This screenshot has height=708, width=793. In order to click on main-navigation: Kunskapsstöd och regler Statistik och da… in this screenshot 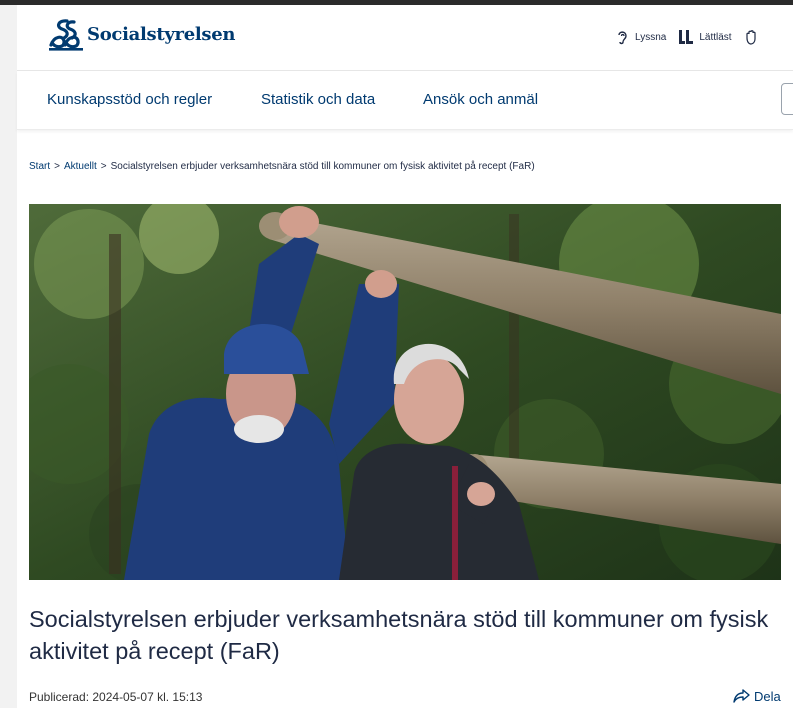, I will do `click(405, 100)`.